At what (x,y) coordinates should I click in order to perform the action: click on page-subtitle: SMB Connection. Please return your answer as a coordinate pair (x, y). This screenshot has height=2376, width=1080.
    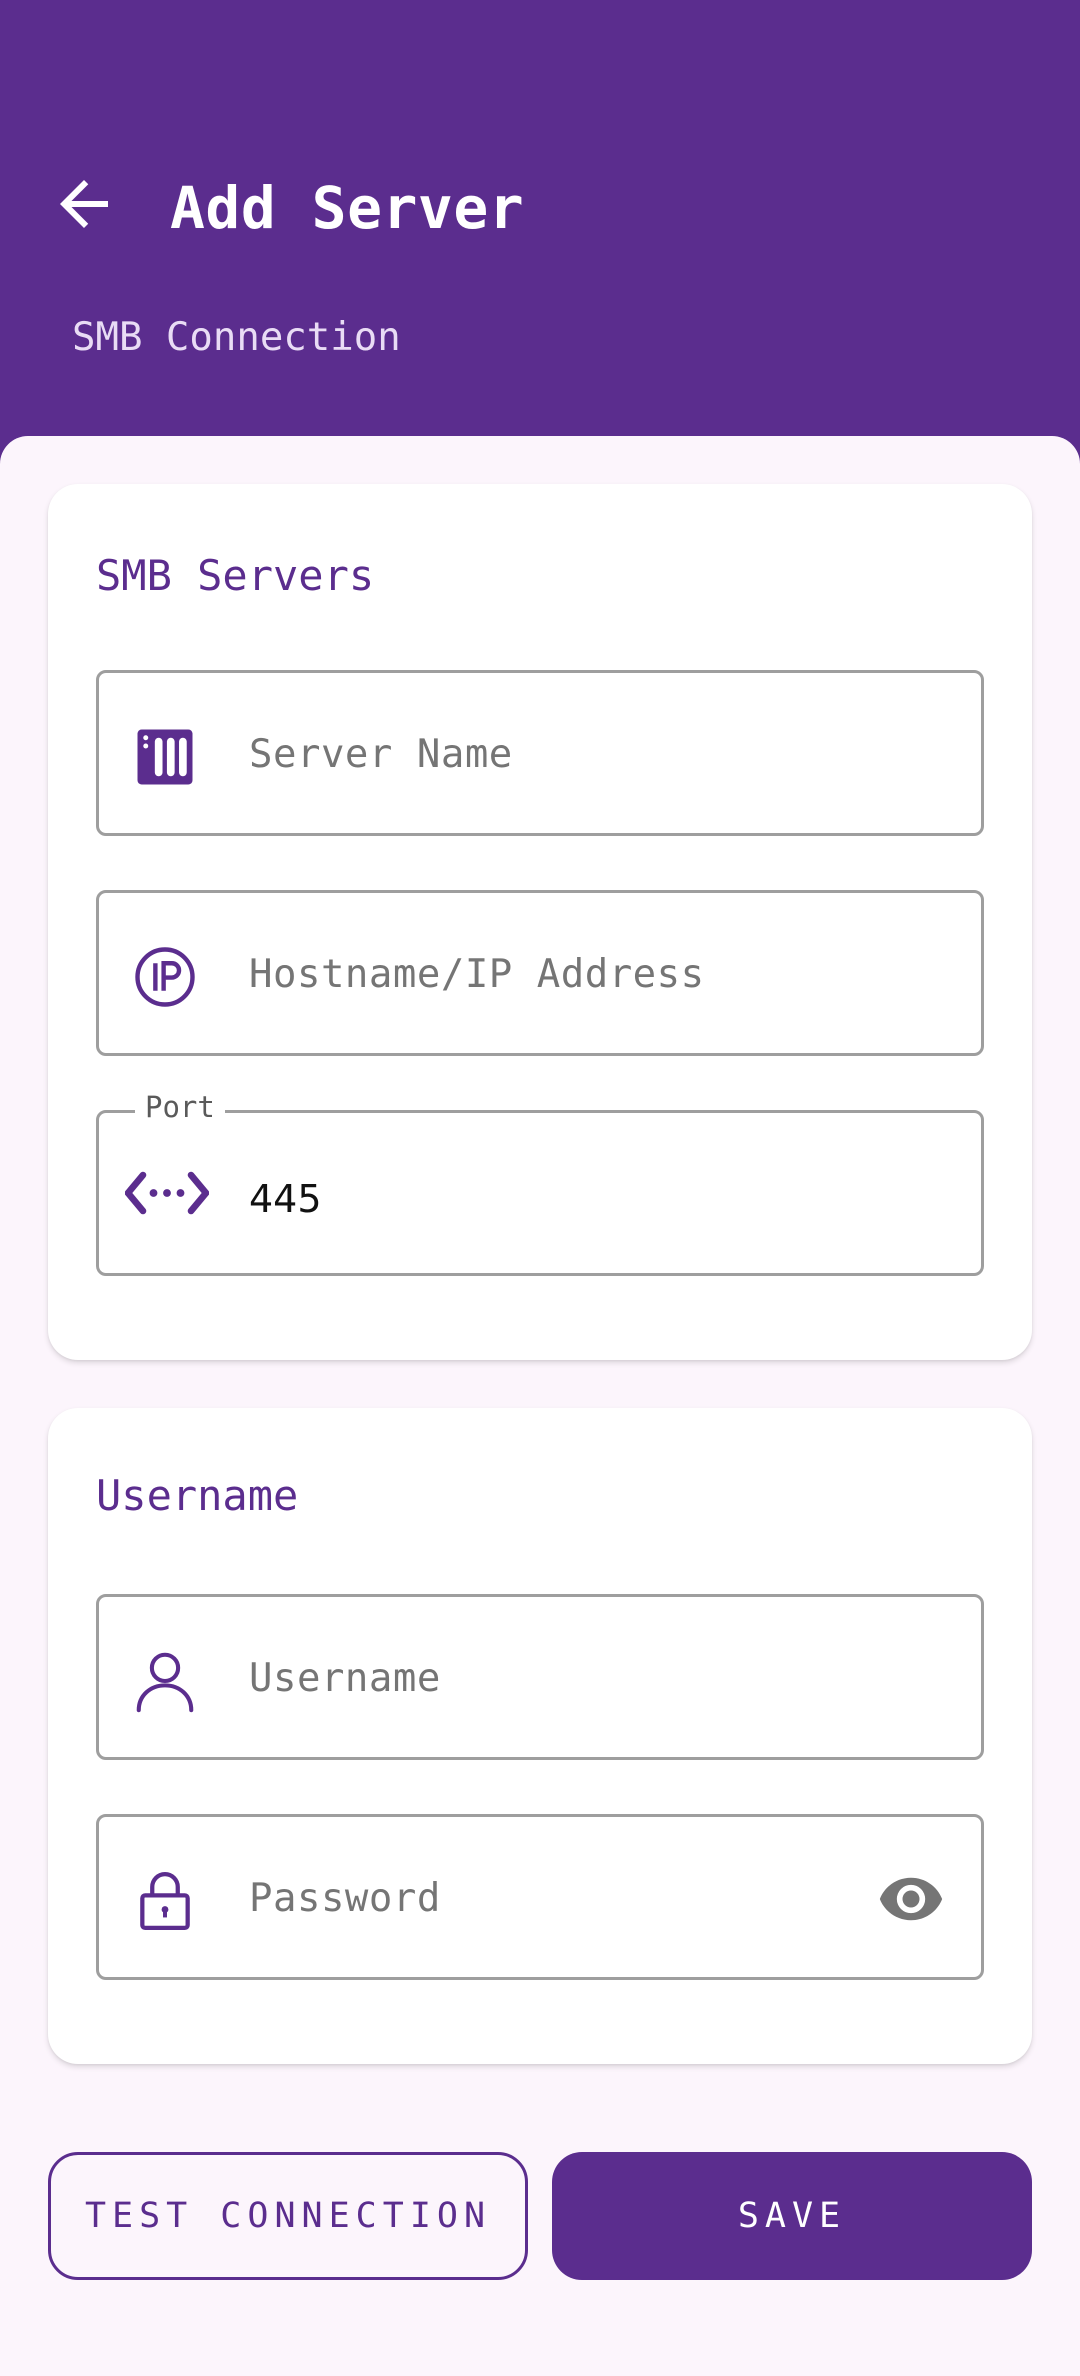
    Looking at the image, I should click on (236, 337).